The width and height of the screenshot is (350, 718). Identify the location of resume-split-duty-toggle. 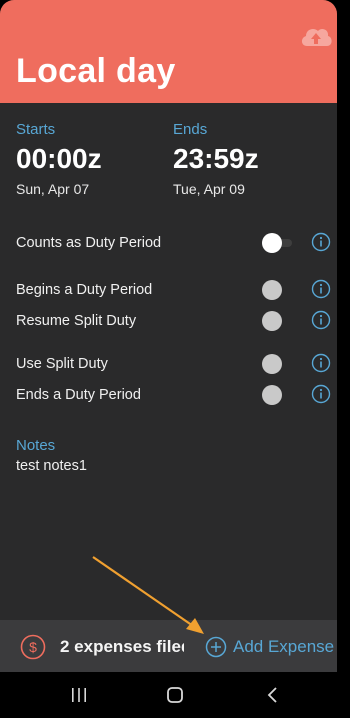
(276, 321).